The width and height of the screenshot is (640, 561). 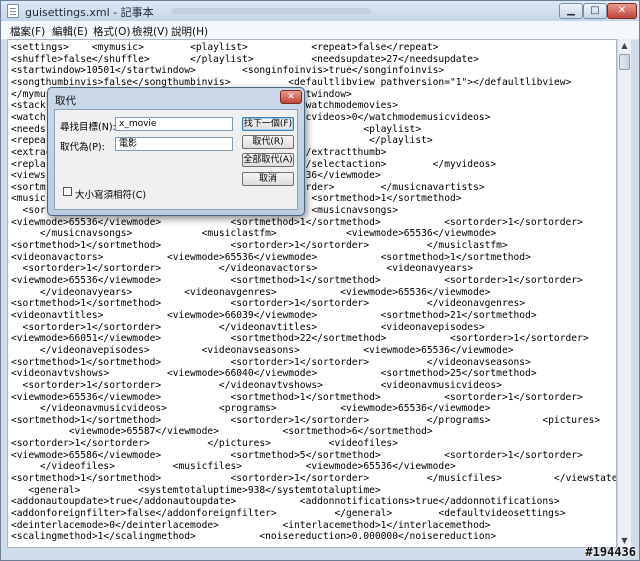 What do you see at coordinates (610, 552) in the screenshot?
I see `watermark-id: #194436` at bounding box center [610, 552].